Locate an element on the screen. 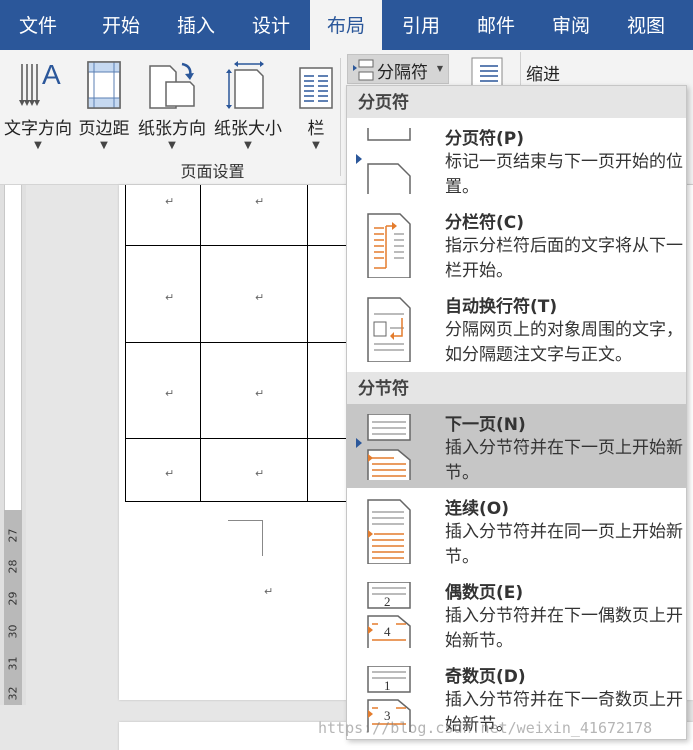 The height and width of the screenshot is (750, 693). column-break-icon is located at coordinates (389, 245).